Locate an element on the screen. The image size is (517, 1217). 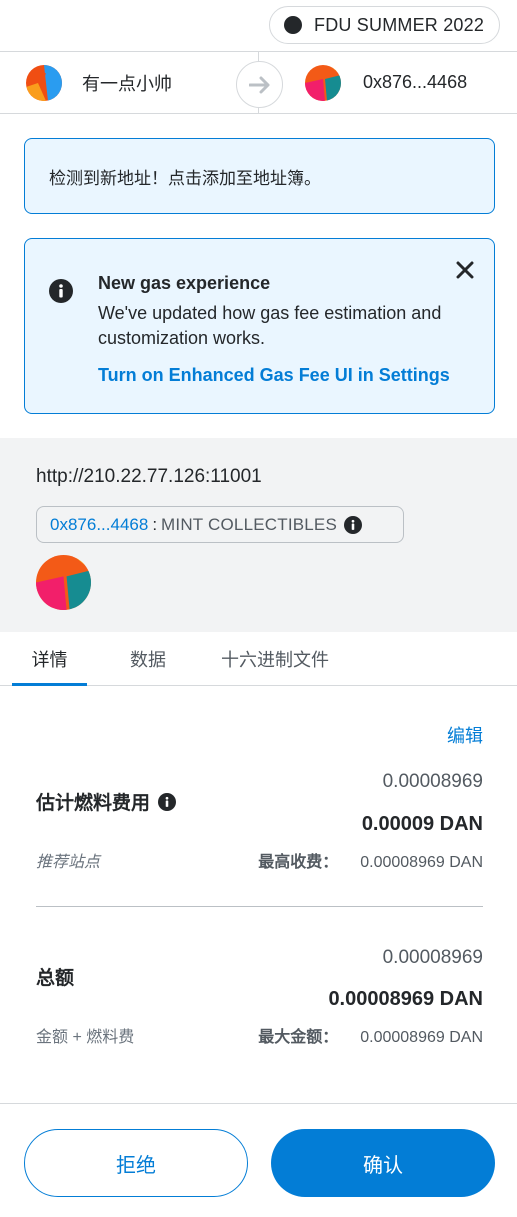
sender-avatar-icon is located at coordinates (44, 82).